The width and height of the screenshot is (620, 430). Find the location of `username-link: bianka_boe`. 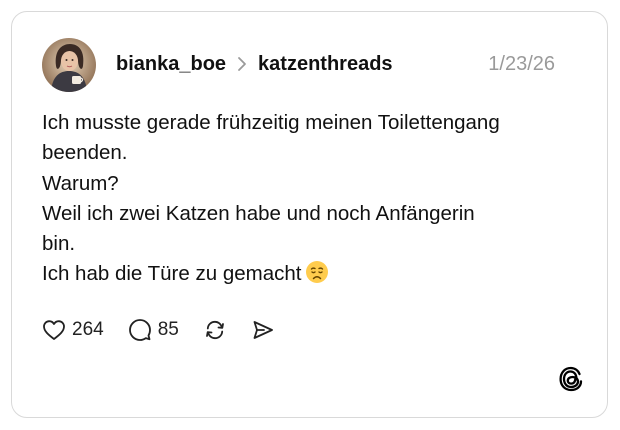

username-link: bianka_boe is located at coordinates (171, 64).